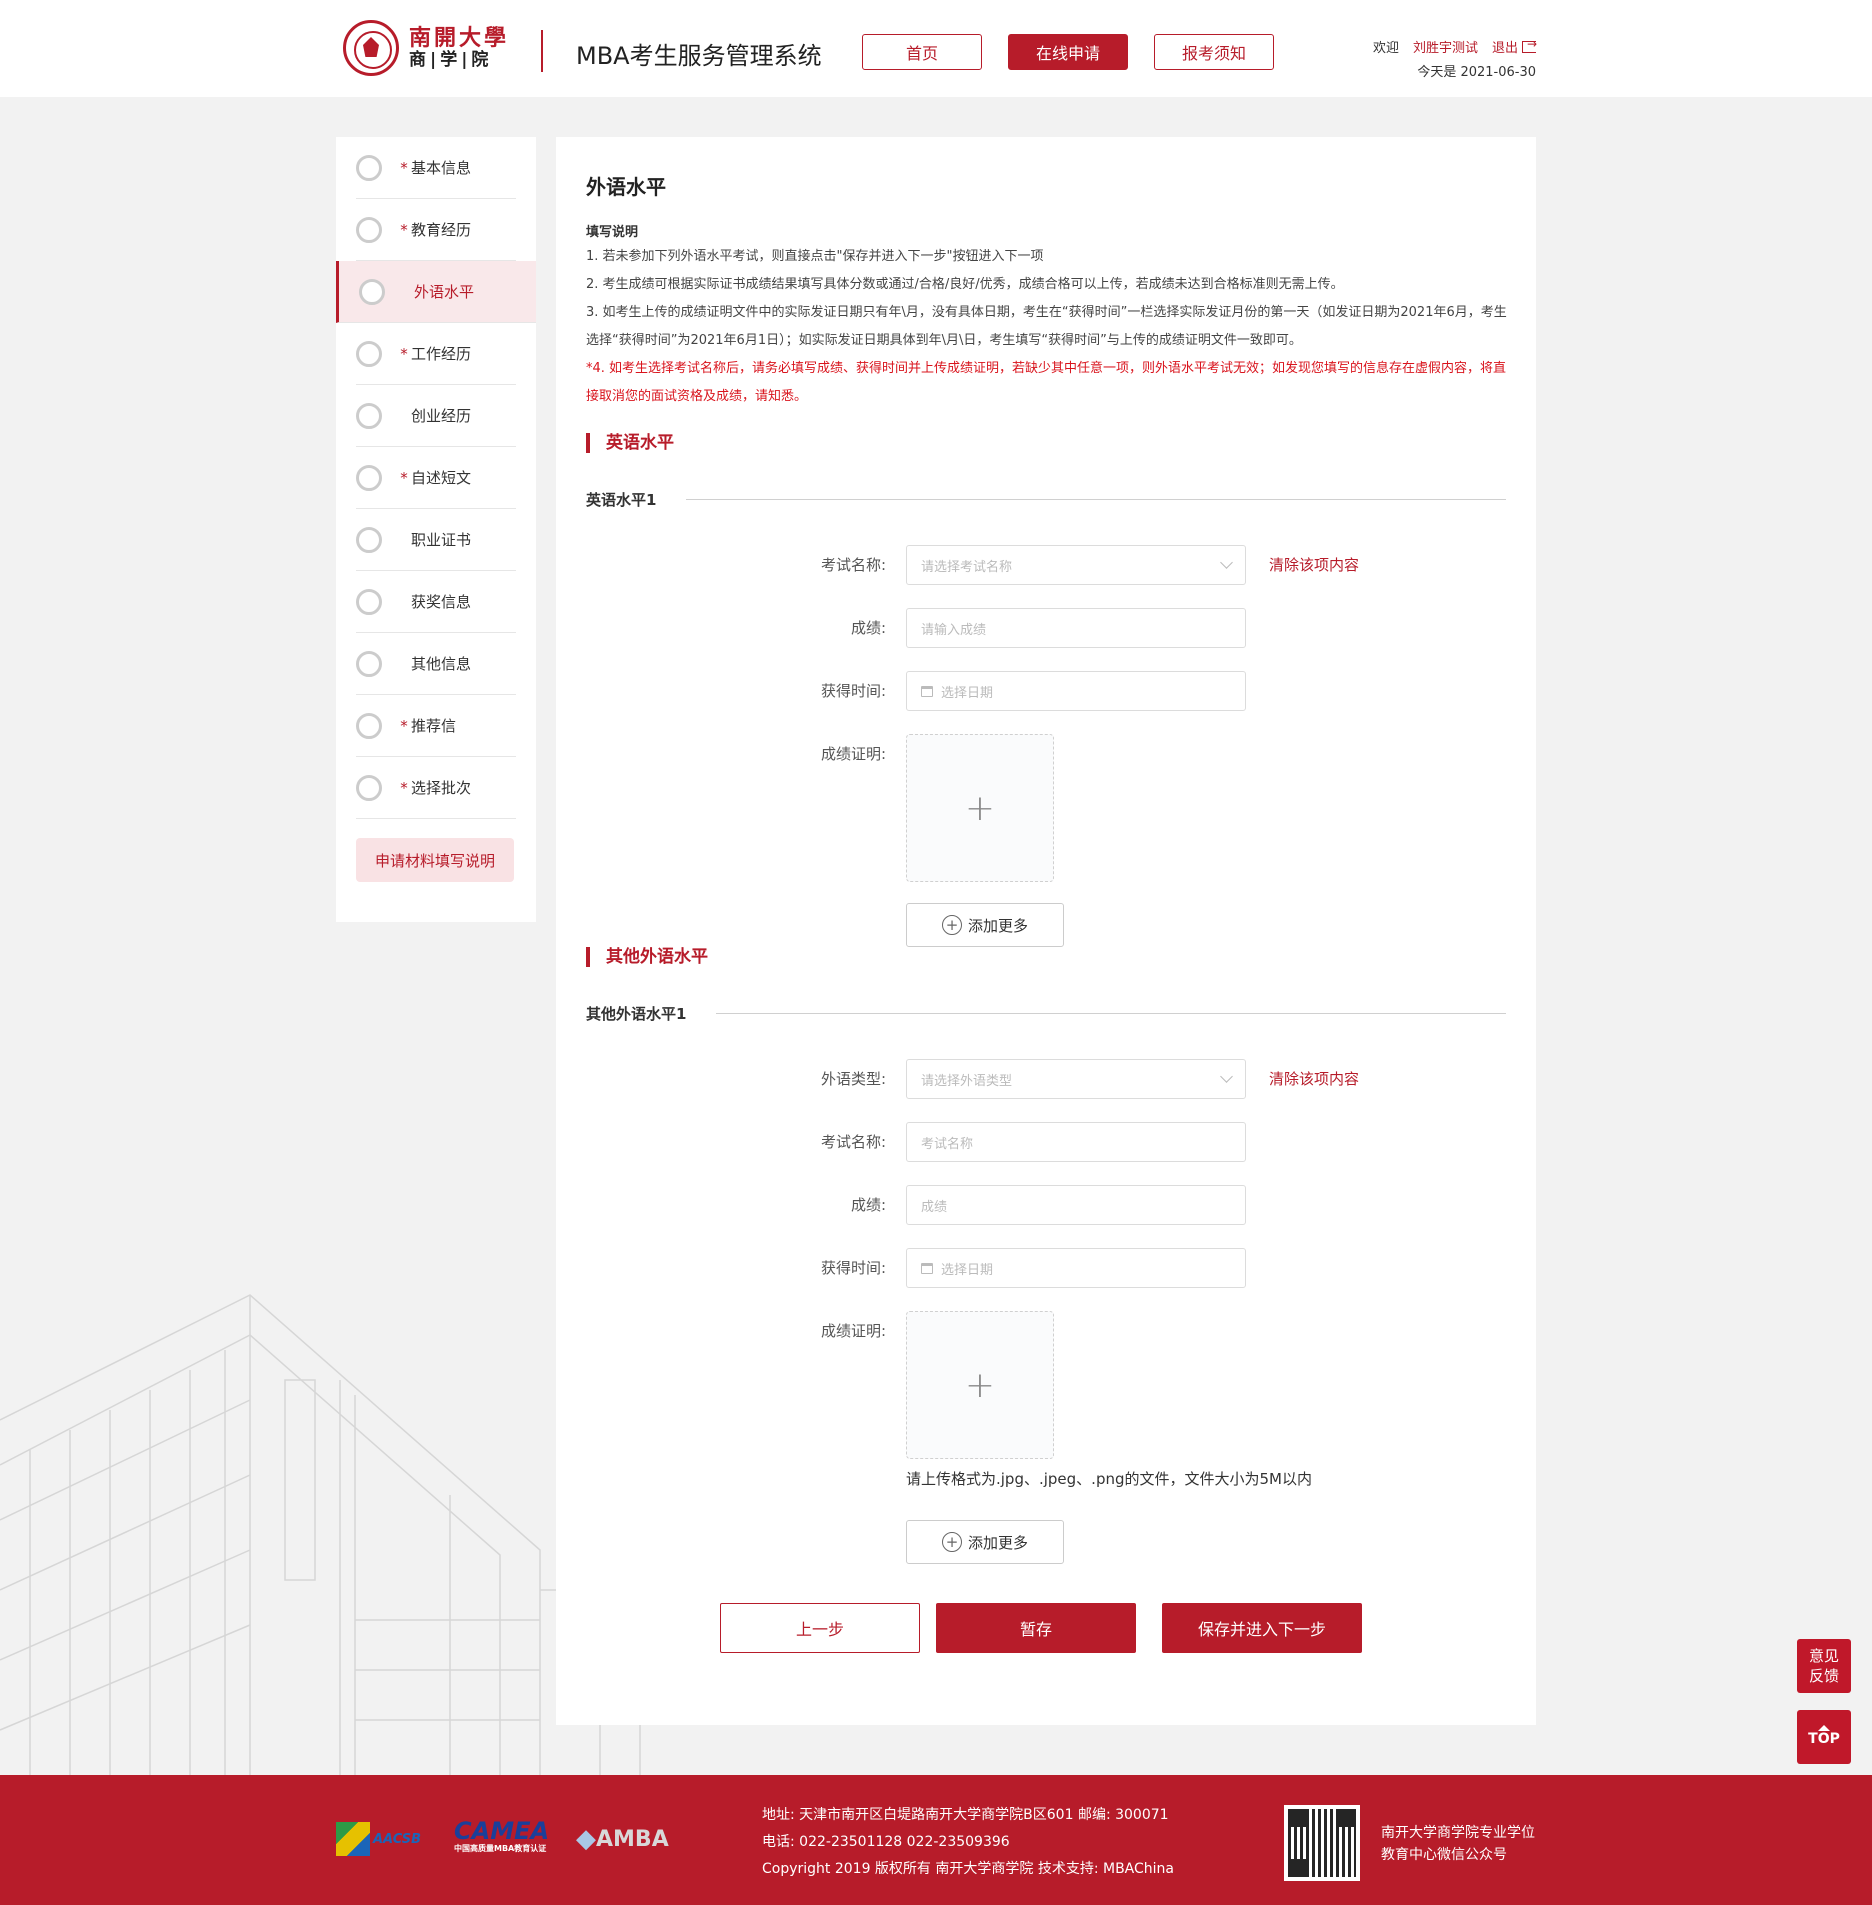 This screenshot has height=1905, width=1872. Describe the element at coordinates (1076, 628) in the screenshot. I see `english-score-input: 请输入成绩` at that location.